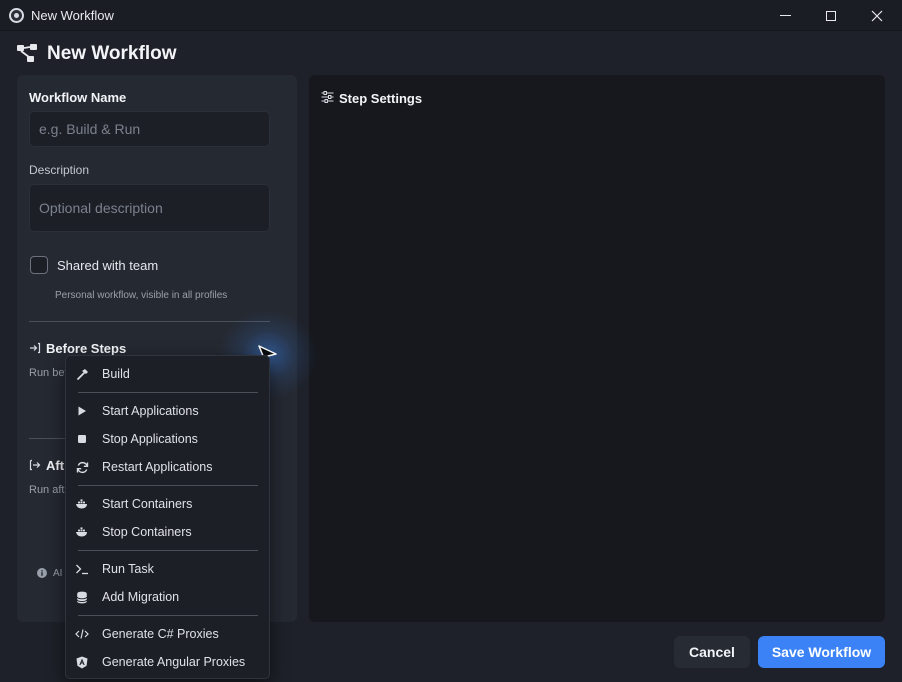 The height and width of the screenshot is (682, 902). I want to click on info-icon, so click(42, 573).